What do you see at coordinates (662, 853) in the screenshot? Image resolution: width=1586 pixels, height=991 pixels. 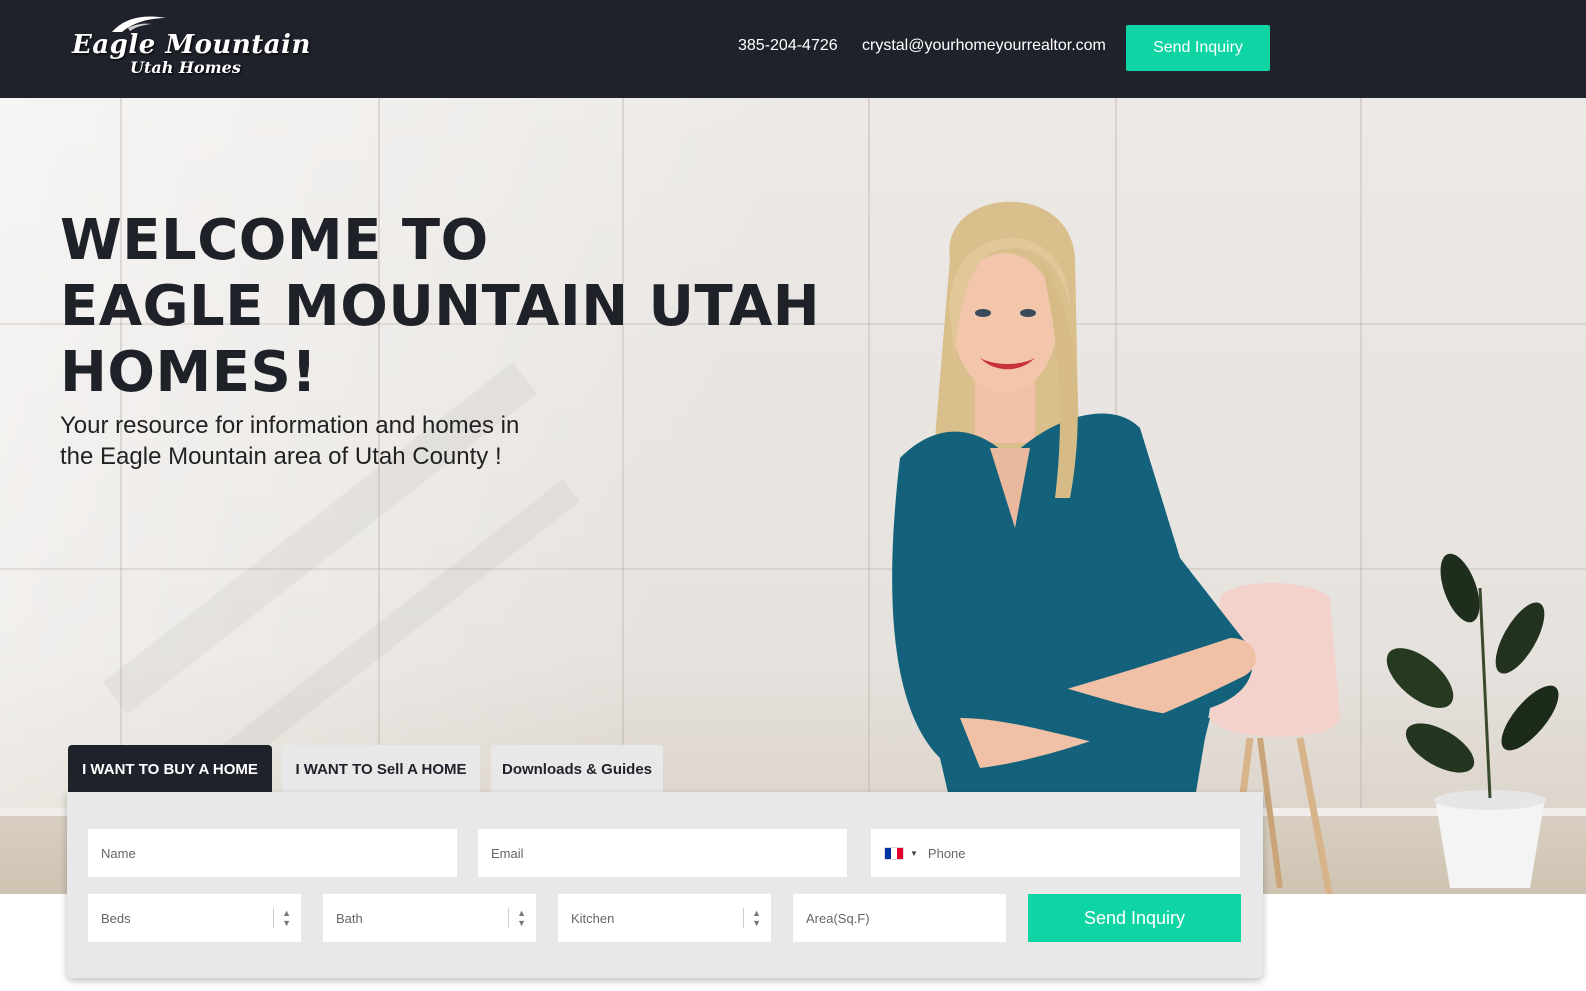 I see `email-field: Email` at bounding box center [662, 853].